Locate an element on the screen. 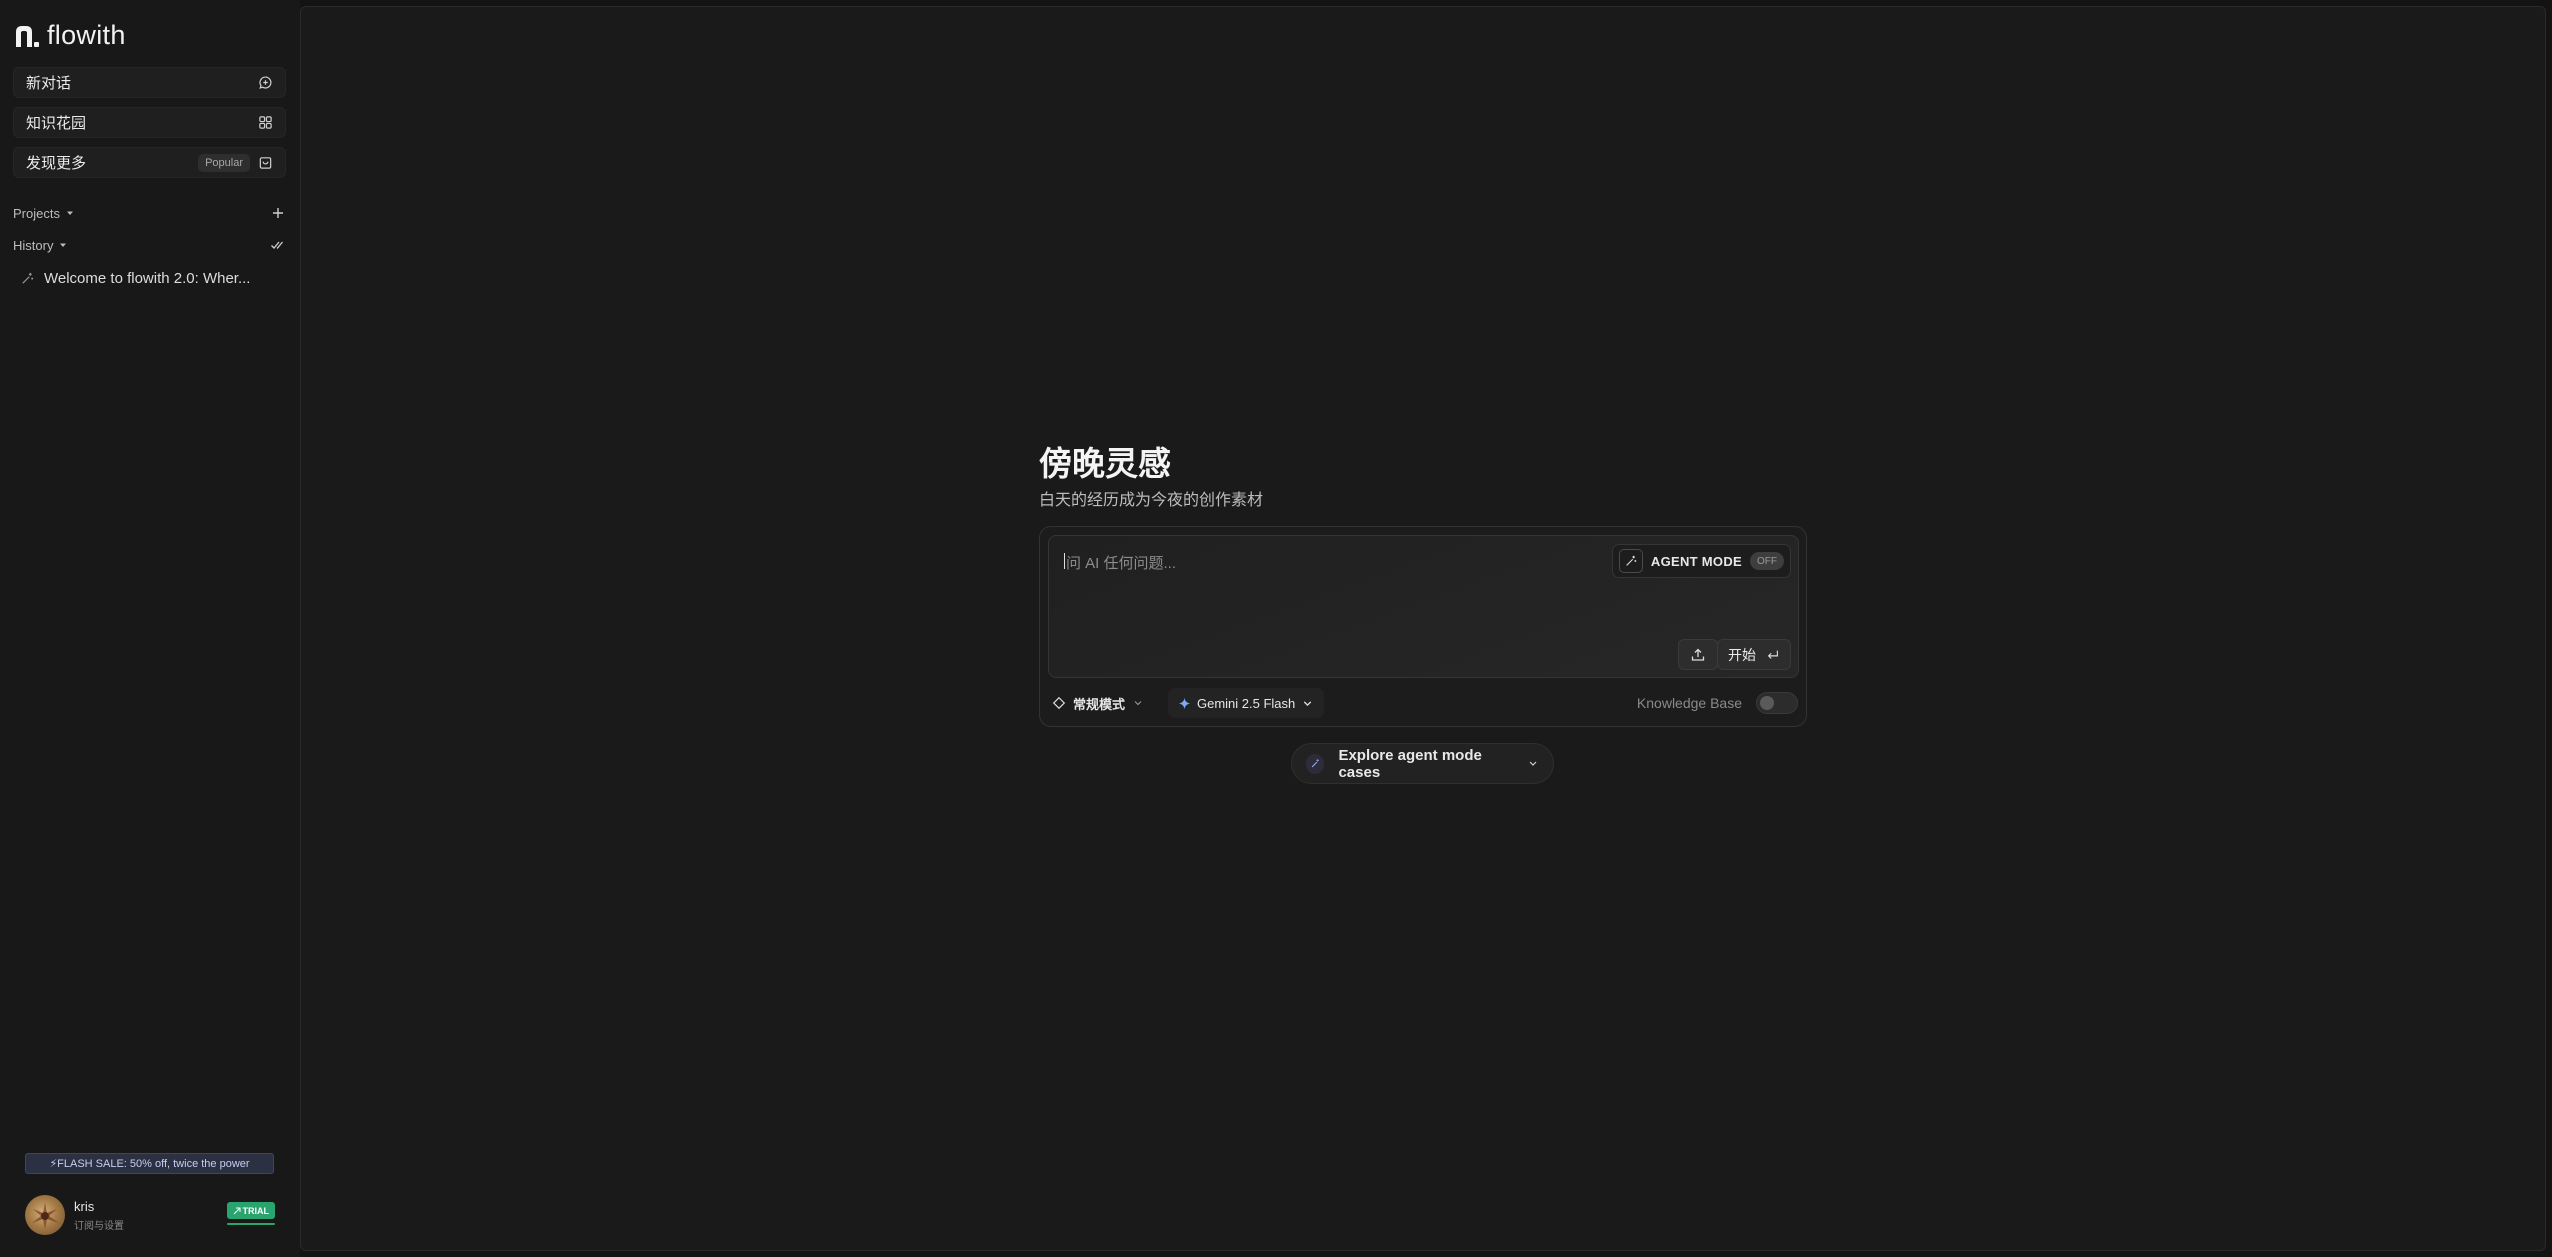 Image resolution: width=2552 pixels, height=1257 pixels. model-label: Gemini 2.5 Flash is located at coordinates (1246, 703).